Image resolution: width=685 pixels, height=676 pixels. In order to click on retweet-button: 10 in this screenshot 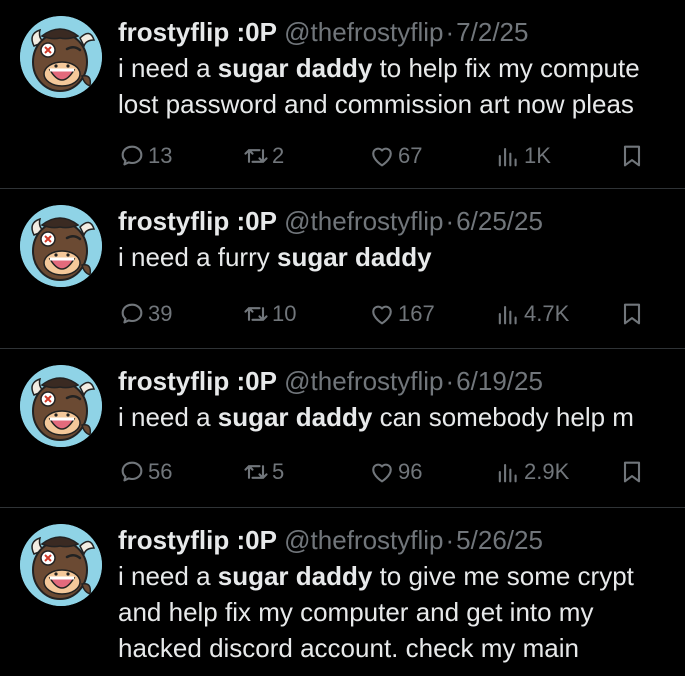, I will do `click(269, 314)`.